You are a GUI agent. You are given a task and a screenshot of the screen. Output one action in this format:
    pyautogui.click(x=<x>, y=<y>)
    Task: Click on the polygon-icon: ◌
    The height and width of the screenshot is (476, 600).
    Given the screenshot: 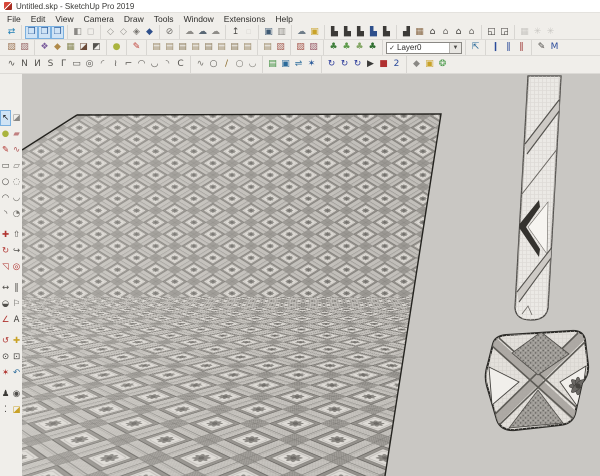 What is the action you would take?
    pyautogui.click(x=16, y=182)
    